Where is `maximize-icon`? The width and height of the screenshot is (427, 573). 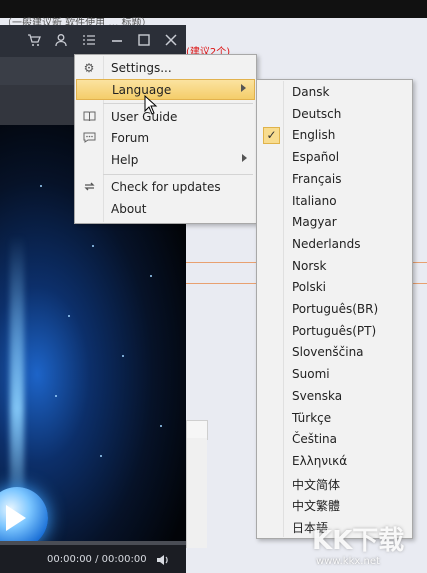
maximize-icon is located at coordinates (144, 41).